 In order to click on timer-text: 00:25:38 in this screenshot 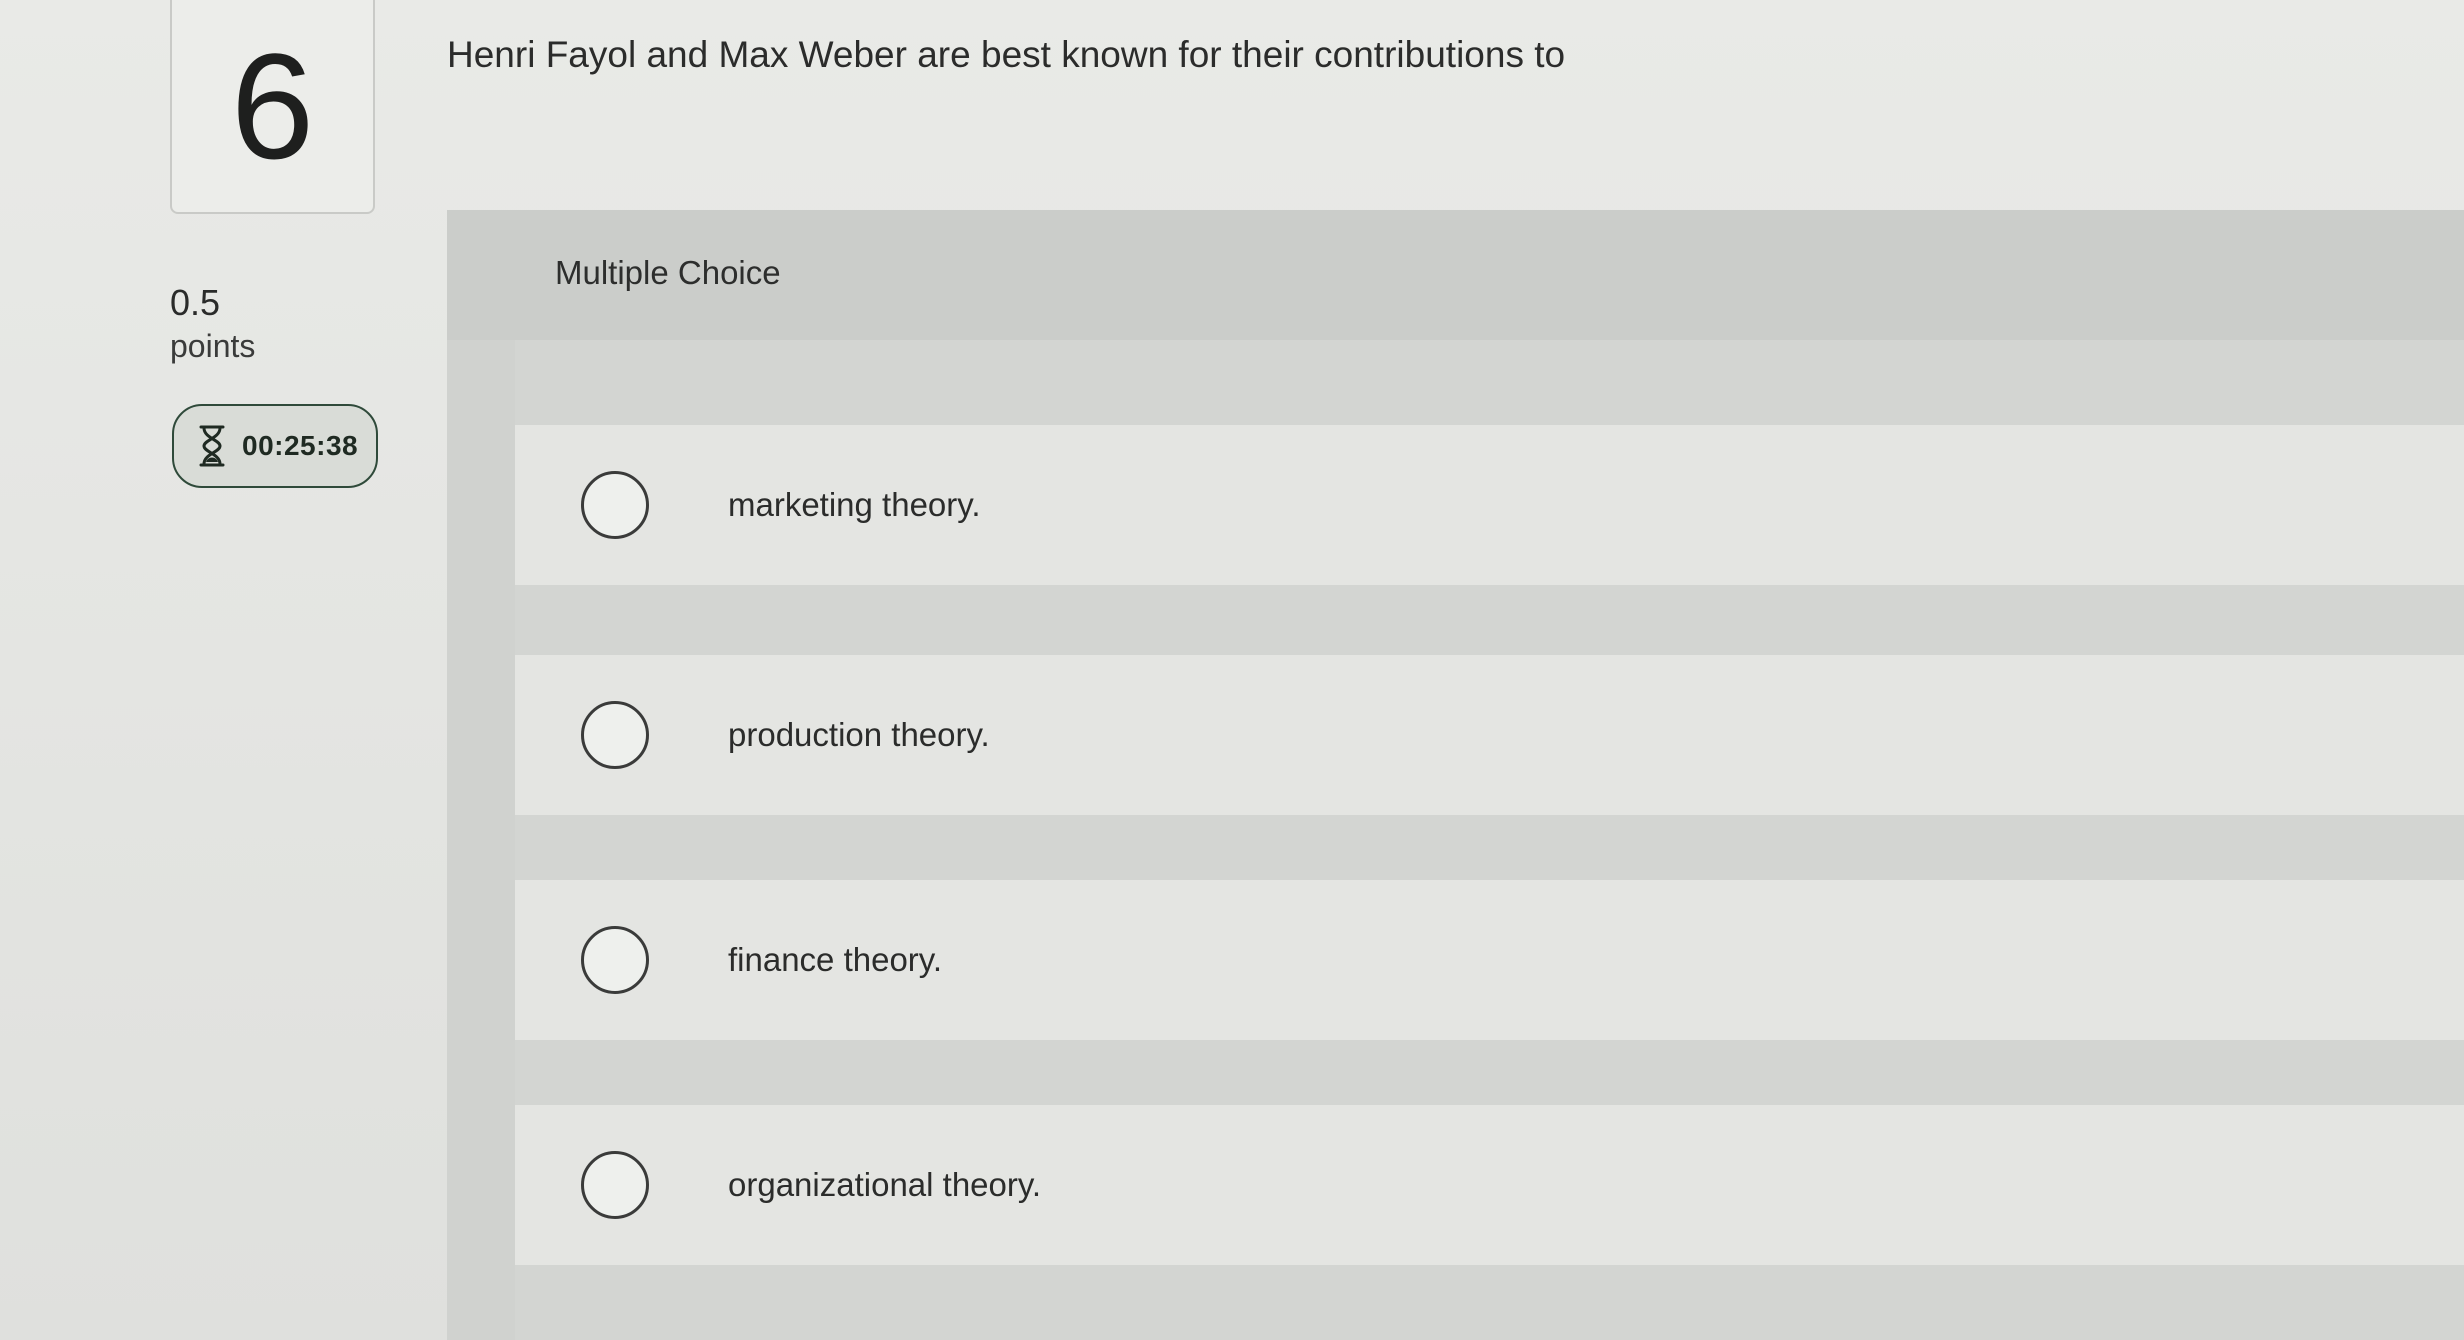, I will do `click(300, 445)`.